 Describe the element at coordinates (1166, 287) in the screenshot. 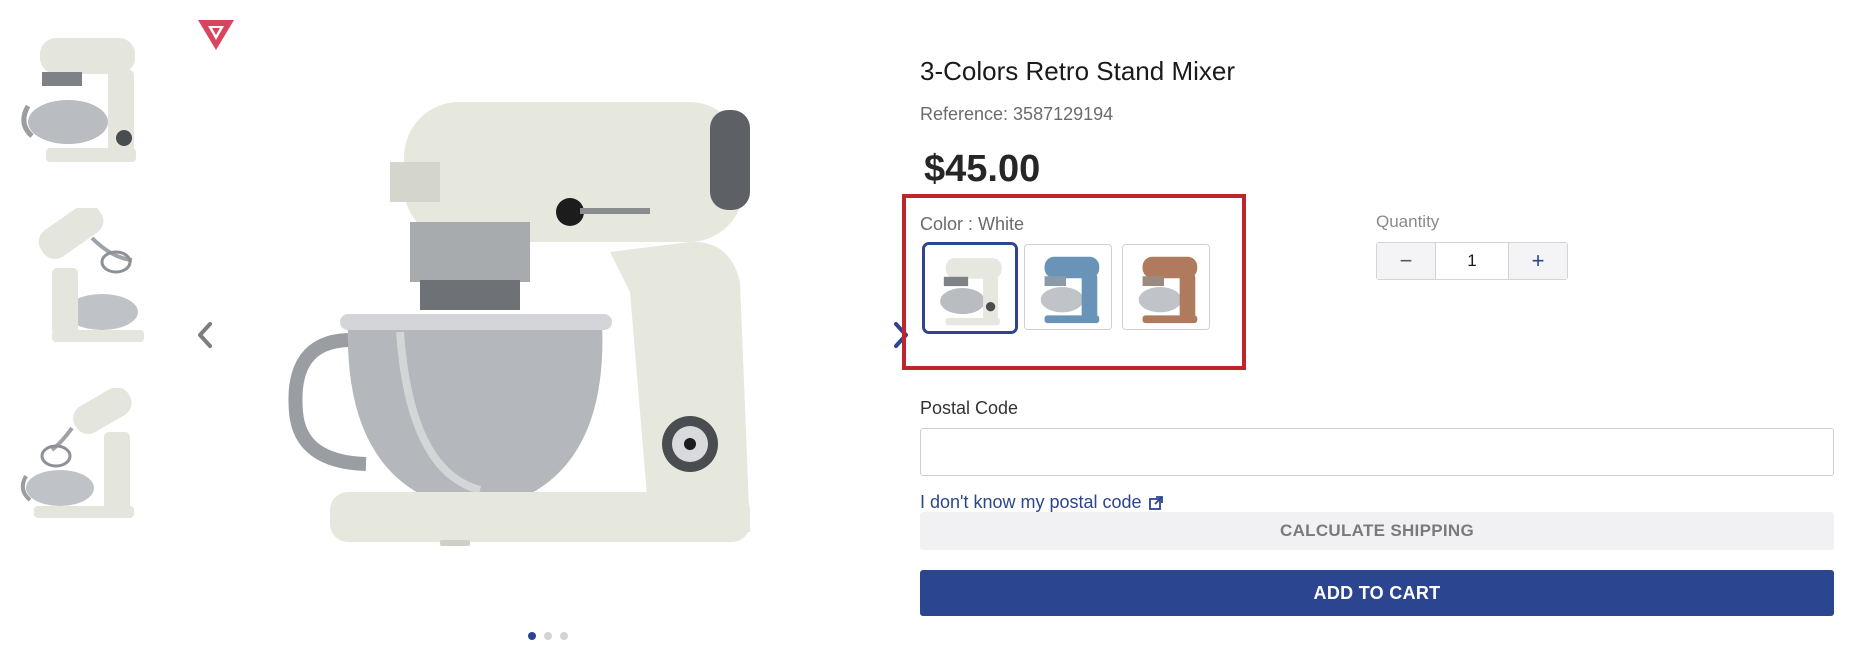

I see `color-swatch-copper` at that location.